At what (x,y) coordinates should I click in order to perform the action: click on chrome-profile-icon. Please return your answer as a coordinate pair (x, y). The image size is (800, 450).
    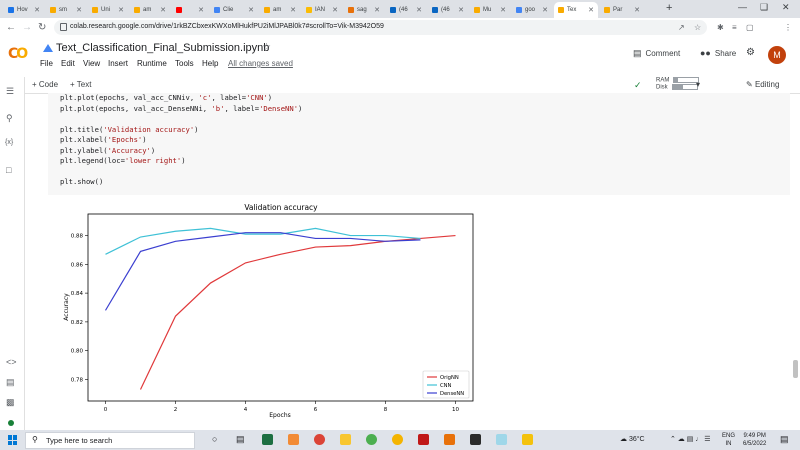
    Looking at the image, I should click on (371, 439).